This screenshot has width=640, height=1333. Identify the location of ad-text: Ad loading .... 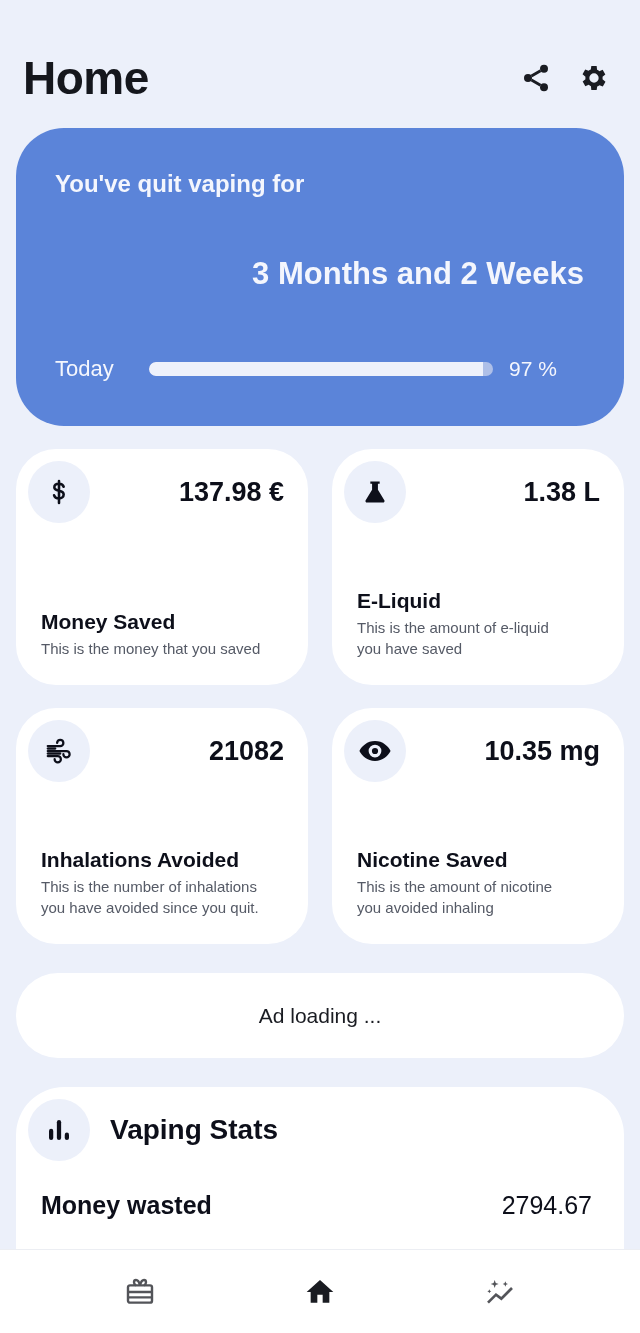
(320, 1015).